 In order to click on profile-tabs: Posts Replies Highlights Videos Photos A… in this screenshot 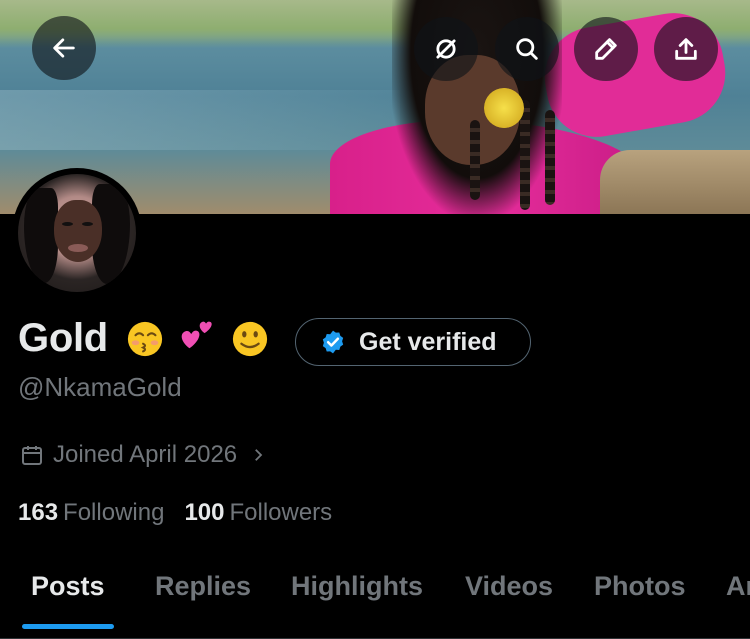, I will do `click(375, 599)`.